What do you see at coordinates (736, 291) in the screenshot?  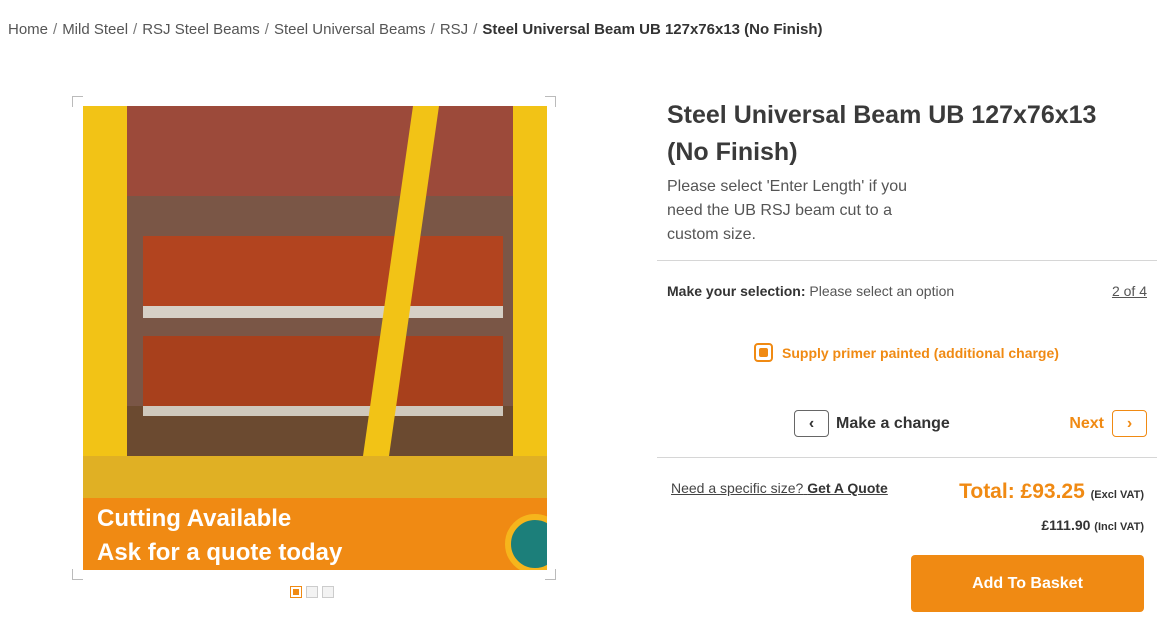 I see `selection-label: Make your selection:` at bounding box center [736, 291].